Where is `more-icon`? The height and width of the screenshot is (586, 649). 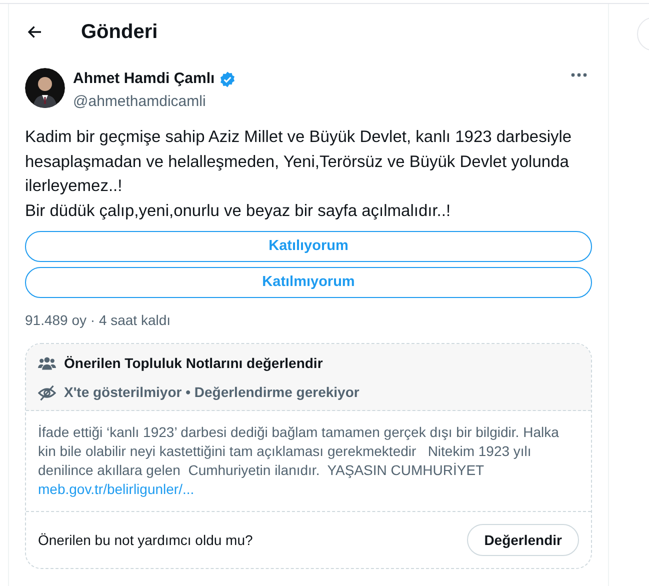
more-icon is located at coordinates (579, 75).